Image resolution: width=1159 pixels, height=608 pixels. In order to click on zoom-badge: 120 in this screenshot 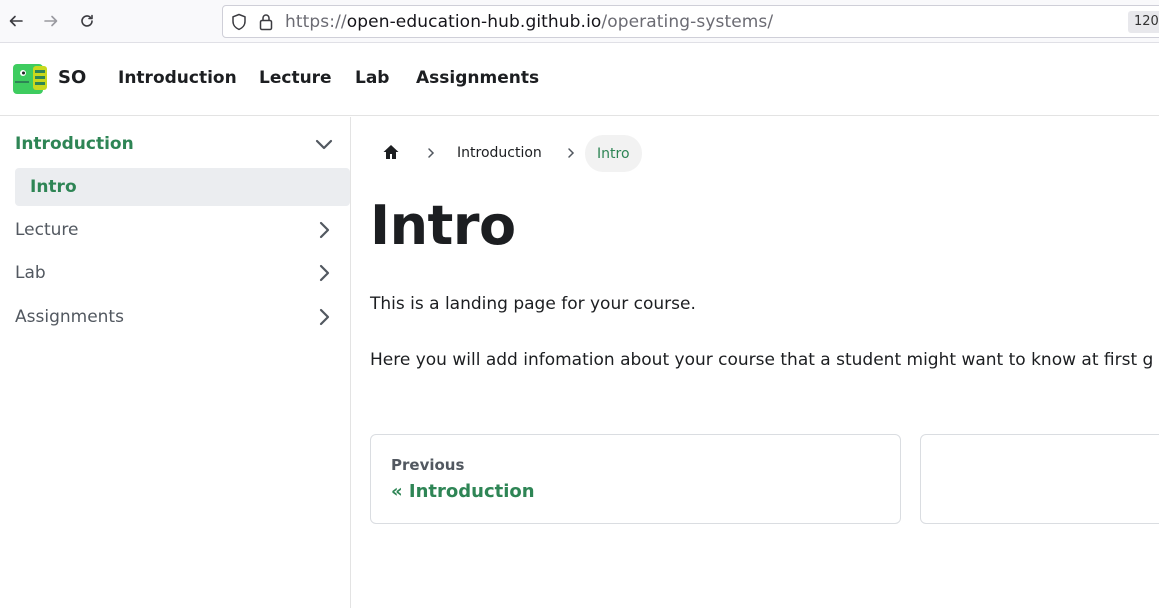, I will do `click(1143, 22)`.